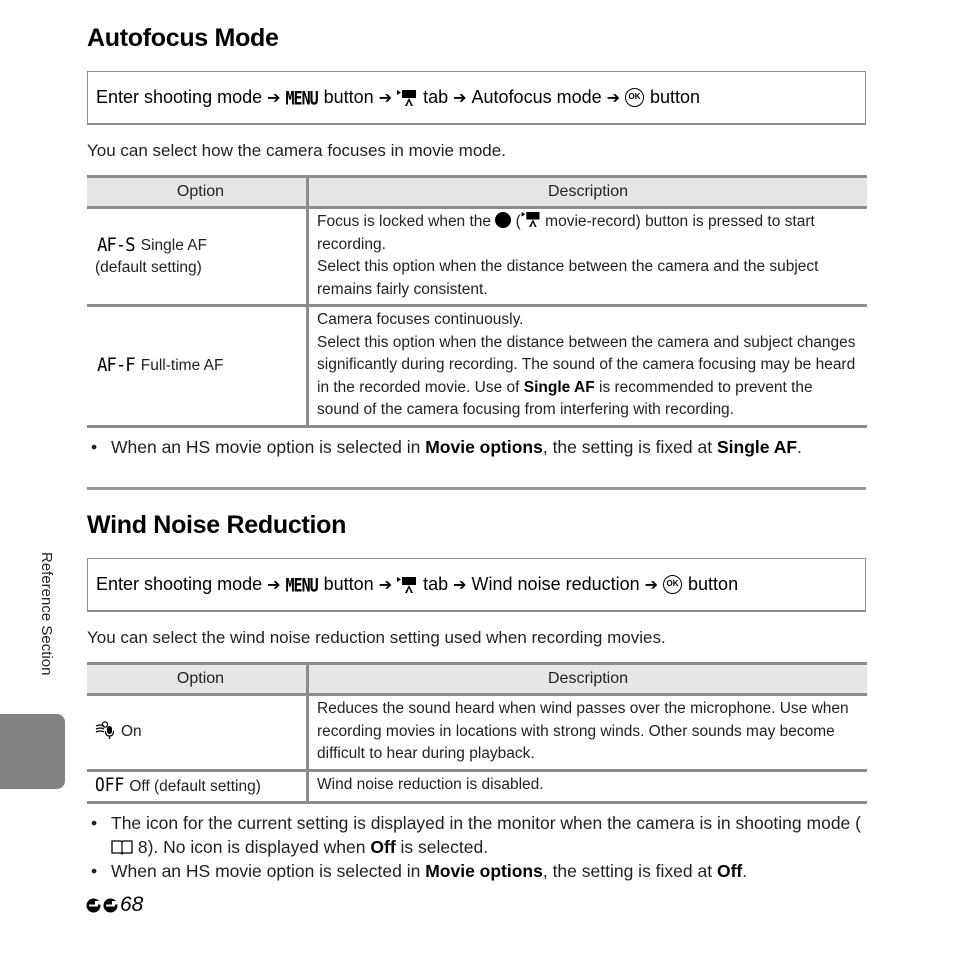 This screenshot has width=954, height=954. Describe the element at coordinates (110, 784) in the screenshot. I see `off-icon: OFF` at that location.